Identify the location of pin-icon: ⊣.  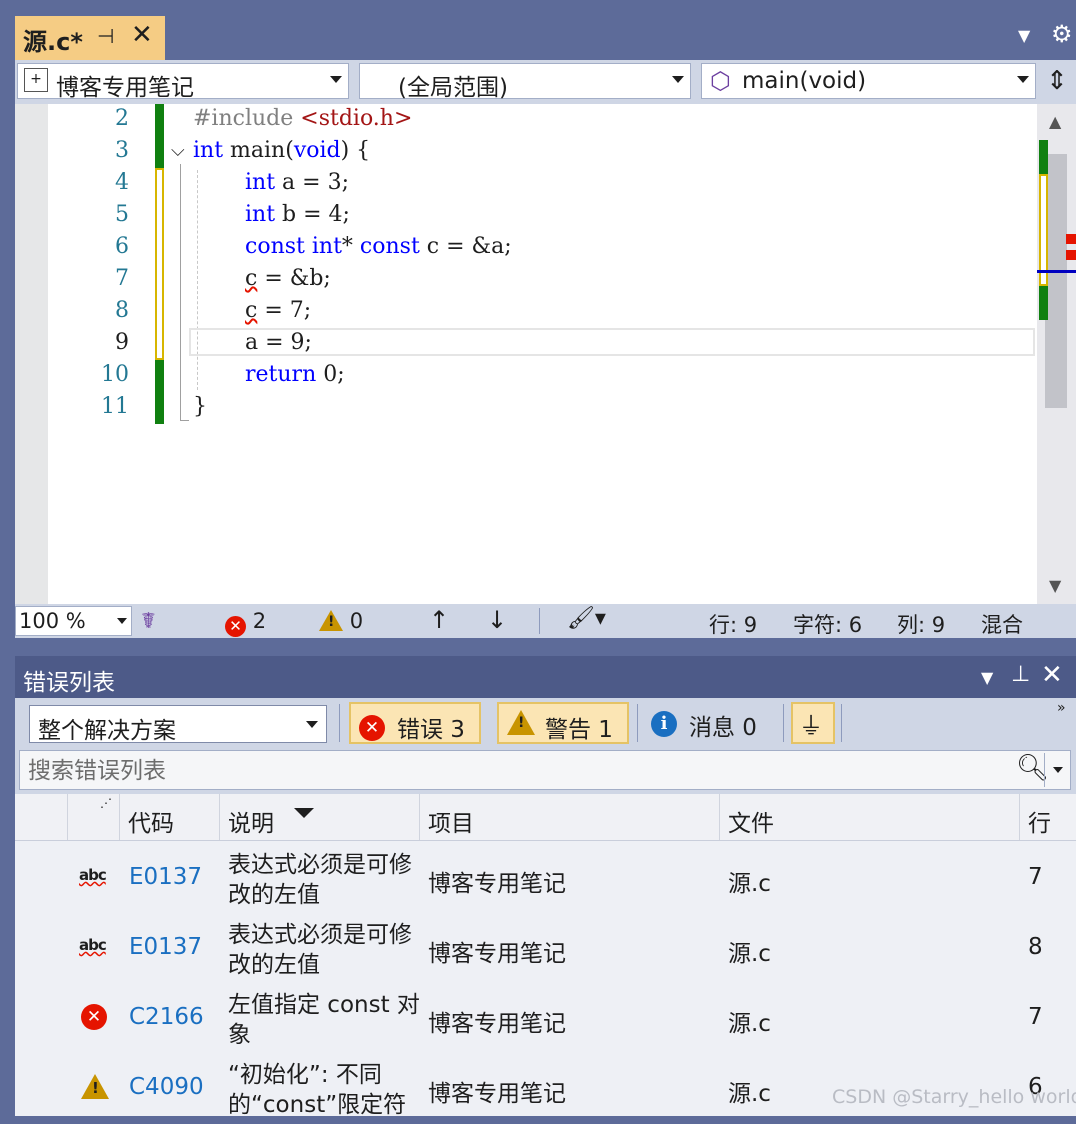
(105, 36).